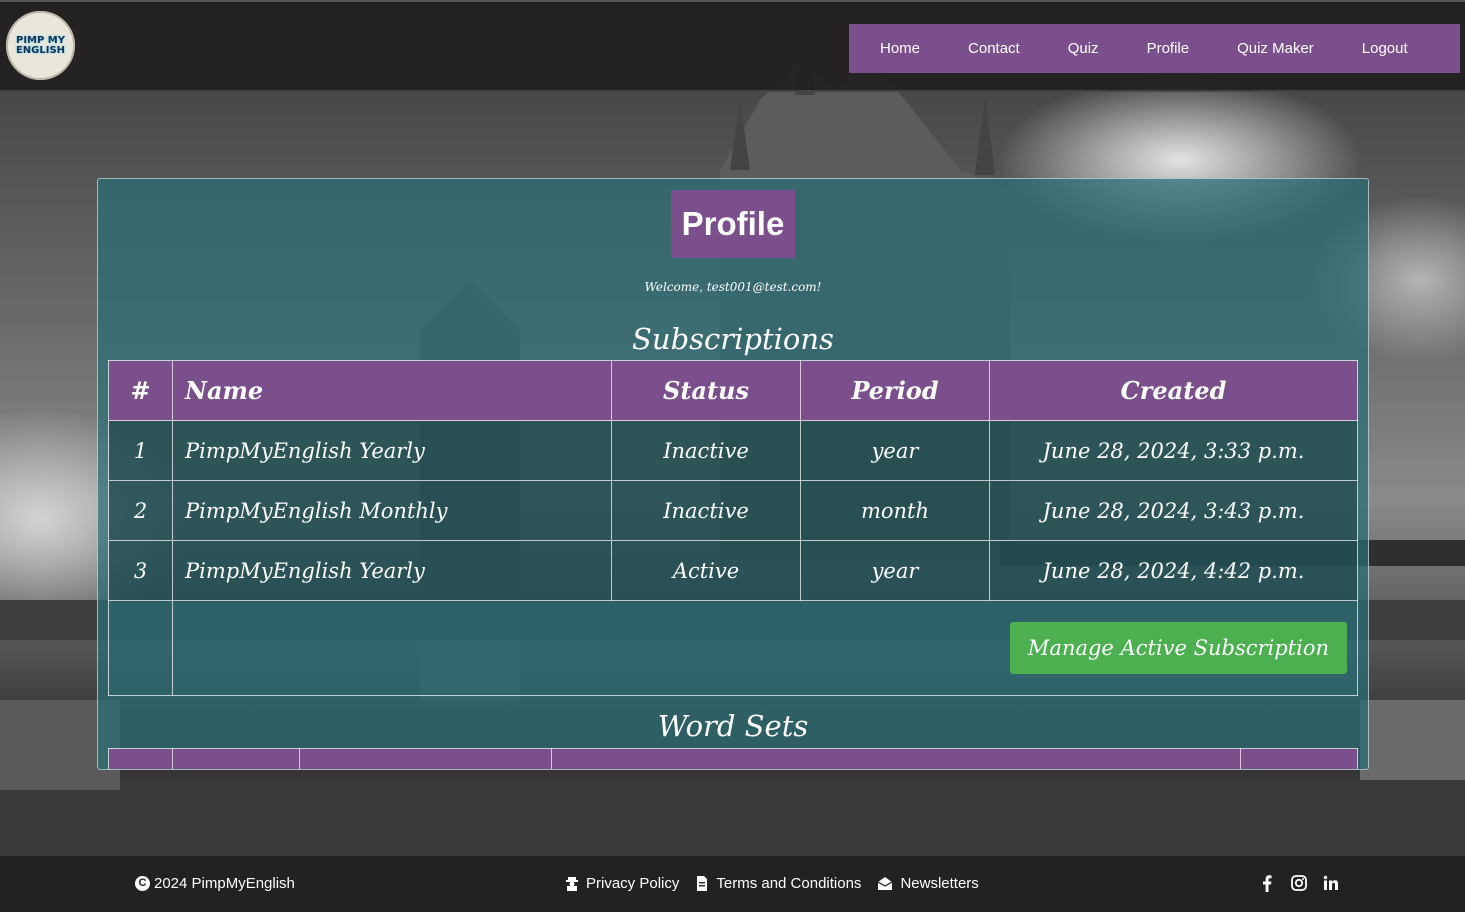  What do you see at coordinates (706, 390) in the screenshot?
I see `column-header-status: Status` at bounding box center [706, 390].